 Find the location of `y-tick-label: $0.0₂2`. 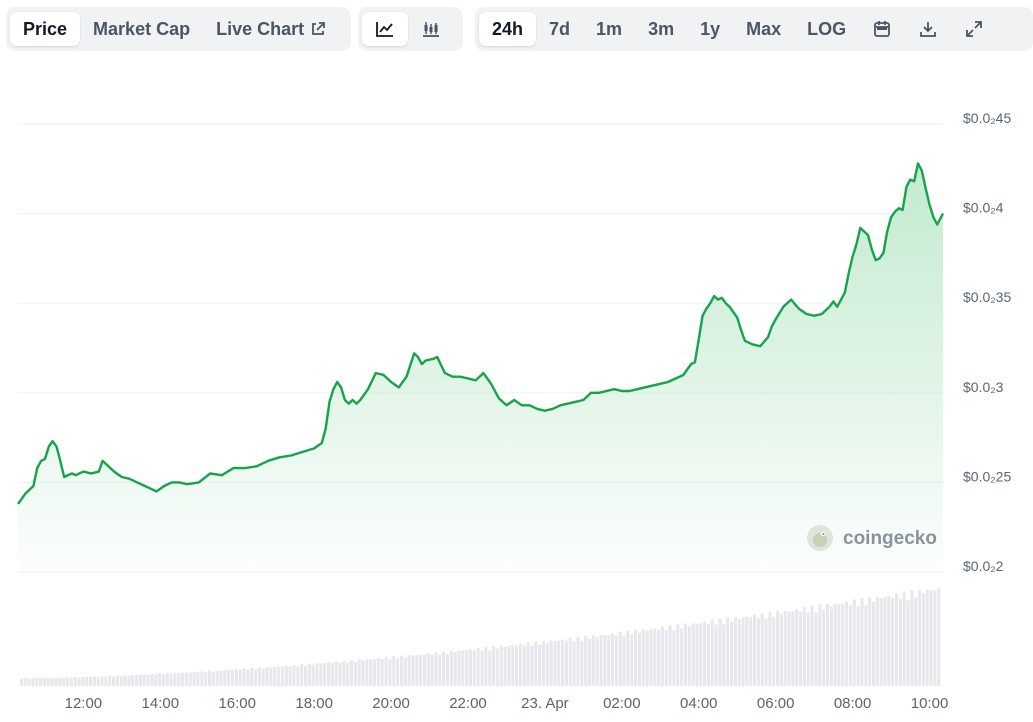

y-tick-label: $0.0₂2 is located at coordinates (983, 566).